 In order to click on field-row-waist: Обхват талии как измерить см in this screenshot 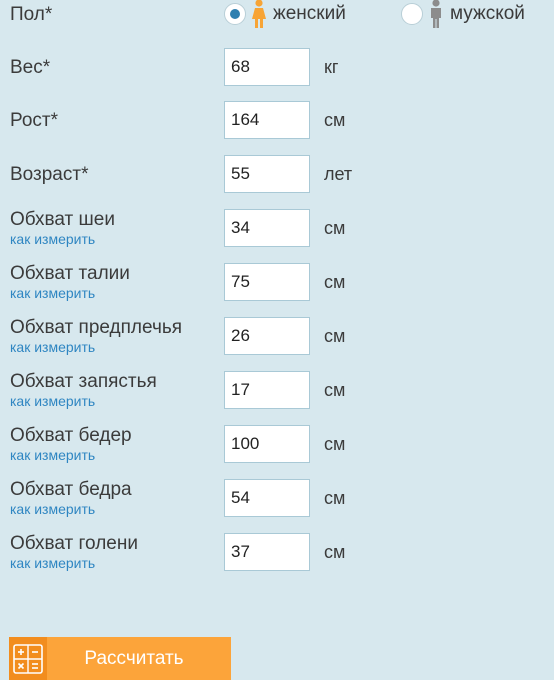, I will do `click(277, 282)`.